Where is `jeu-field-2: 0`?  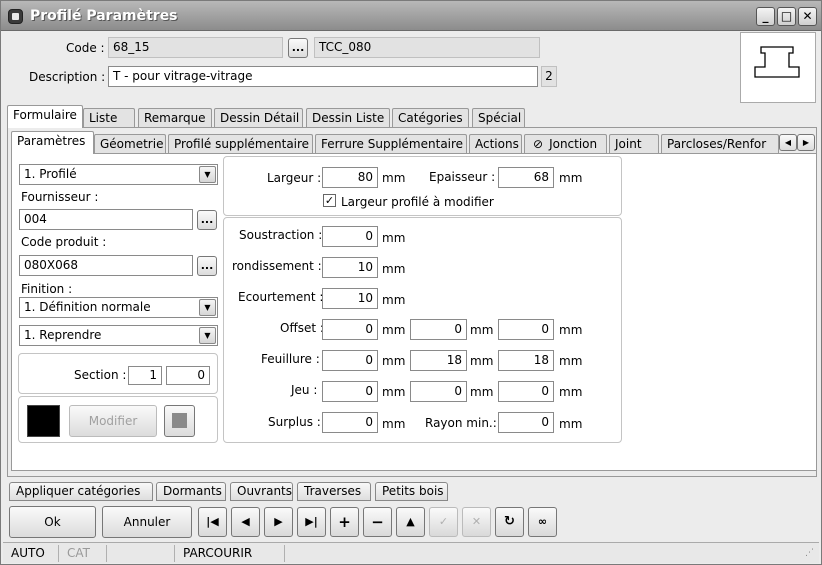
jeu-field-2: 0 is located at coordinates (438, 391).